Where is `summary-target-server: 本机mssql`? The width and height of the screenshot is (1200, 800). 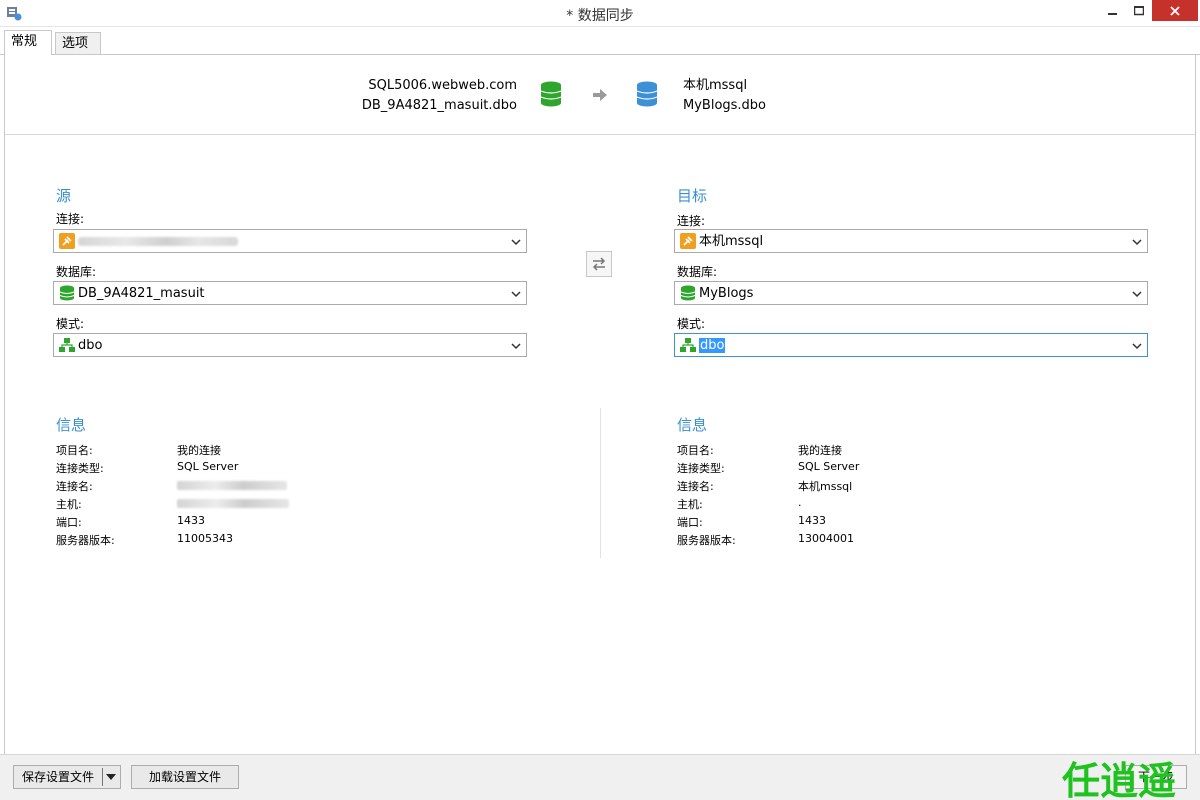
summary-target-server: 本机mssql is located at coordinates (715, 85).